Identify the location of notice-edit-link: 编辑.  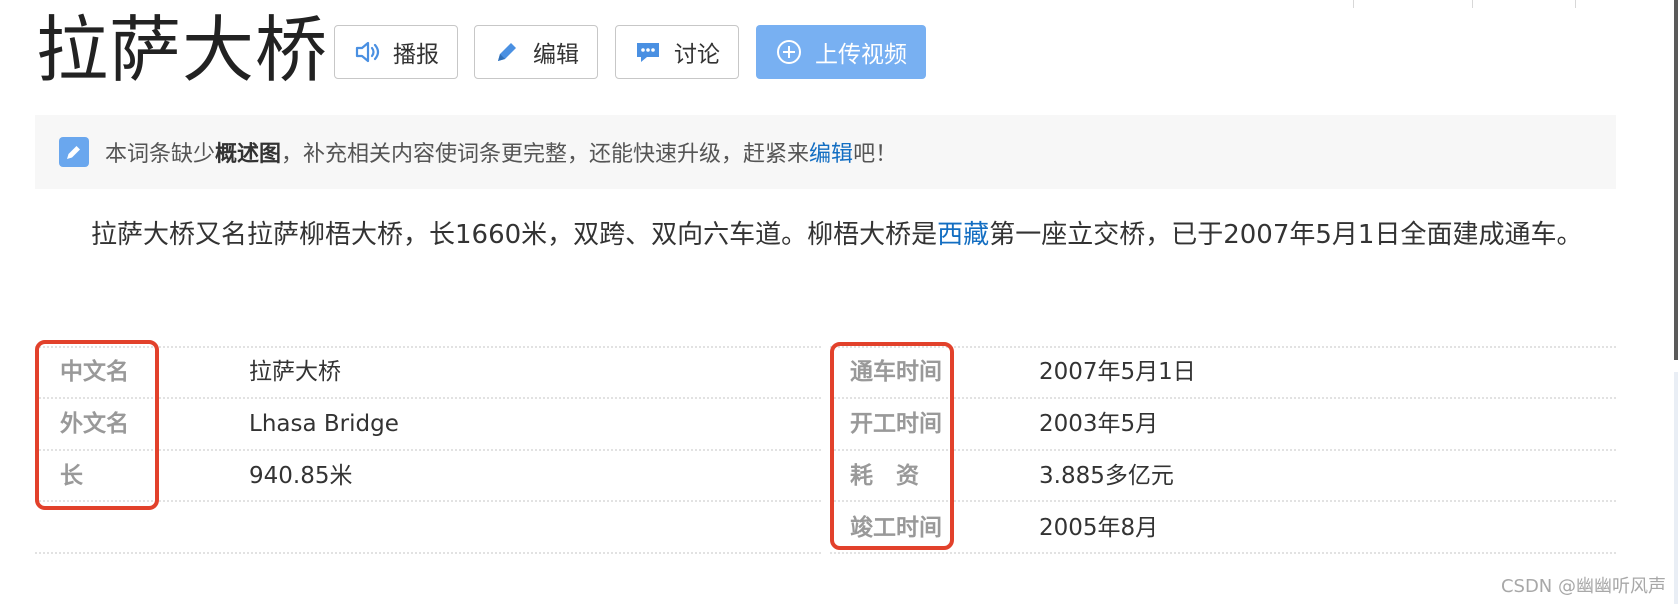
(831, 152).